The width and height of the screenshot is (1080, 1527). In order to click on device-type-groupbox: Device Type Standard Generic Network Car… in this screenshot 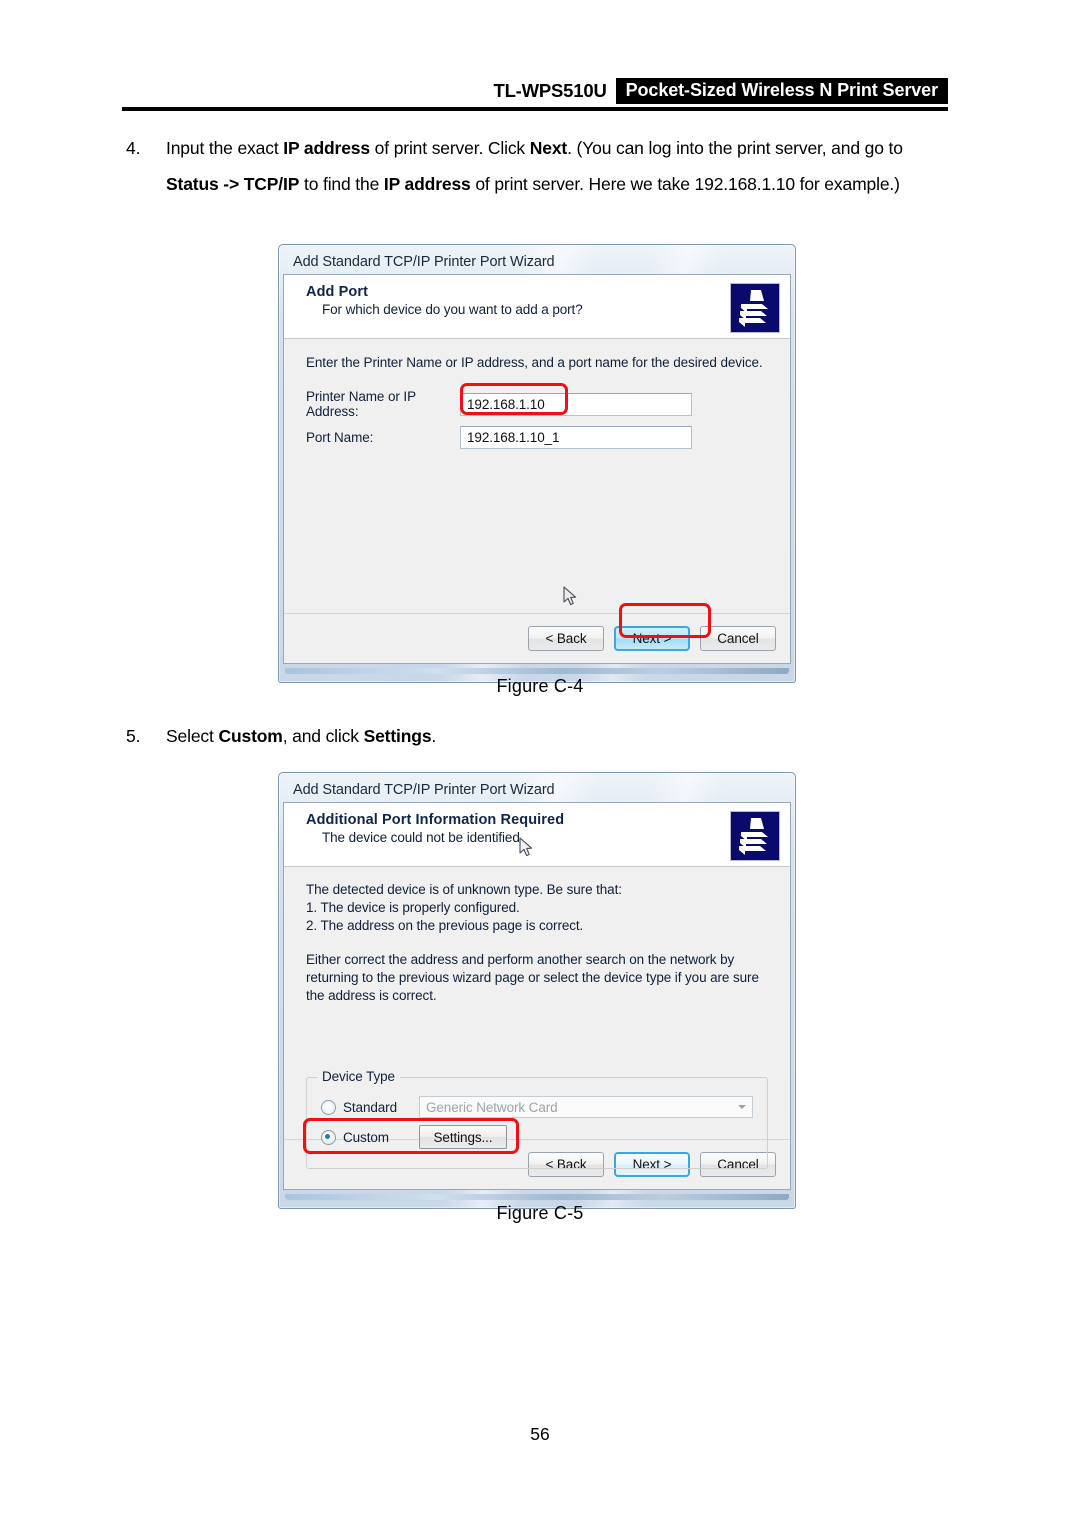, I will do `click(535, 1119)`.